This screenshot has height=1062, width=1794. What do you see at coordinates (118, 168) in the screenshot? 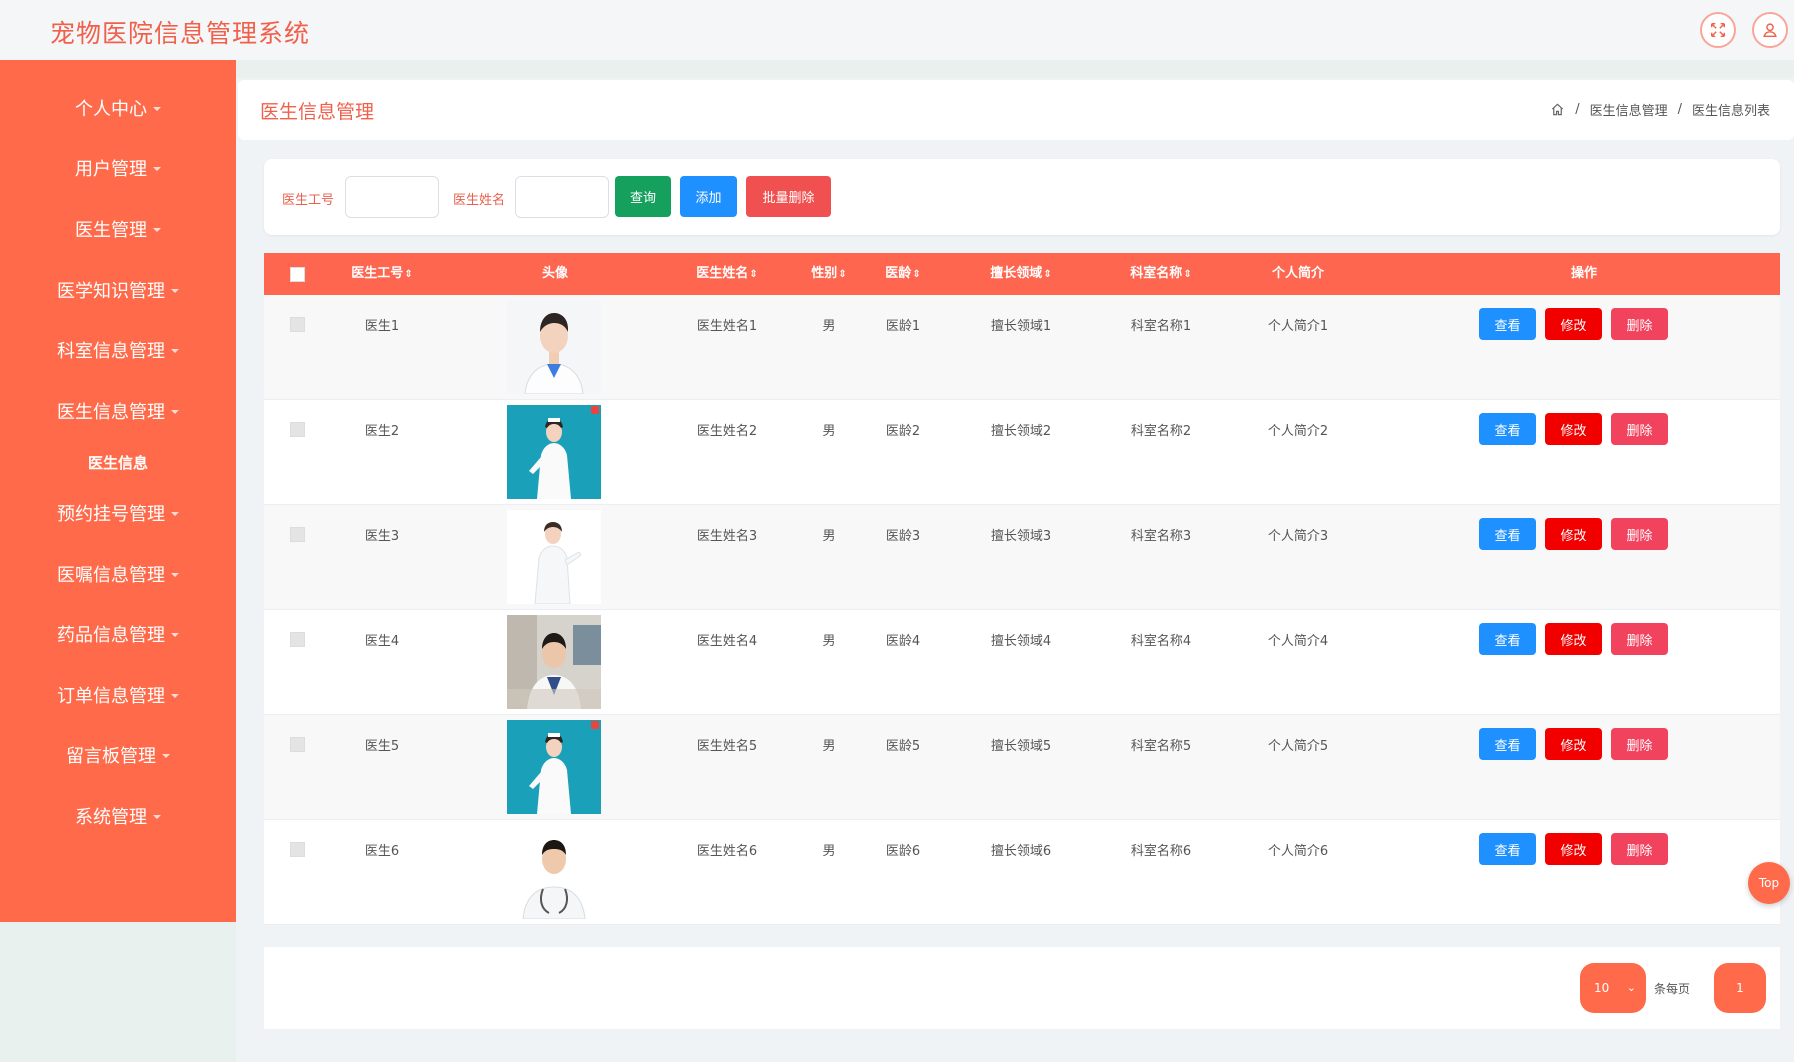
I see `sidebar-item-users: 用户管理` at bounding box center [118, 168].